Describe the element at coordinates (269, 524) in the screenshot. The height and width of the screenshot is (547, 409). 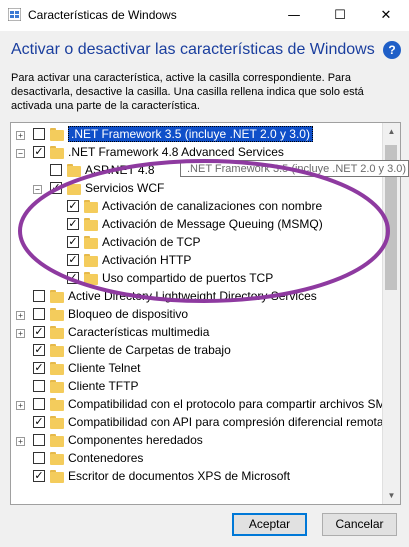
I see `accept-button: Aceptar` at that location.